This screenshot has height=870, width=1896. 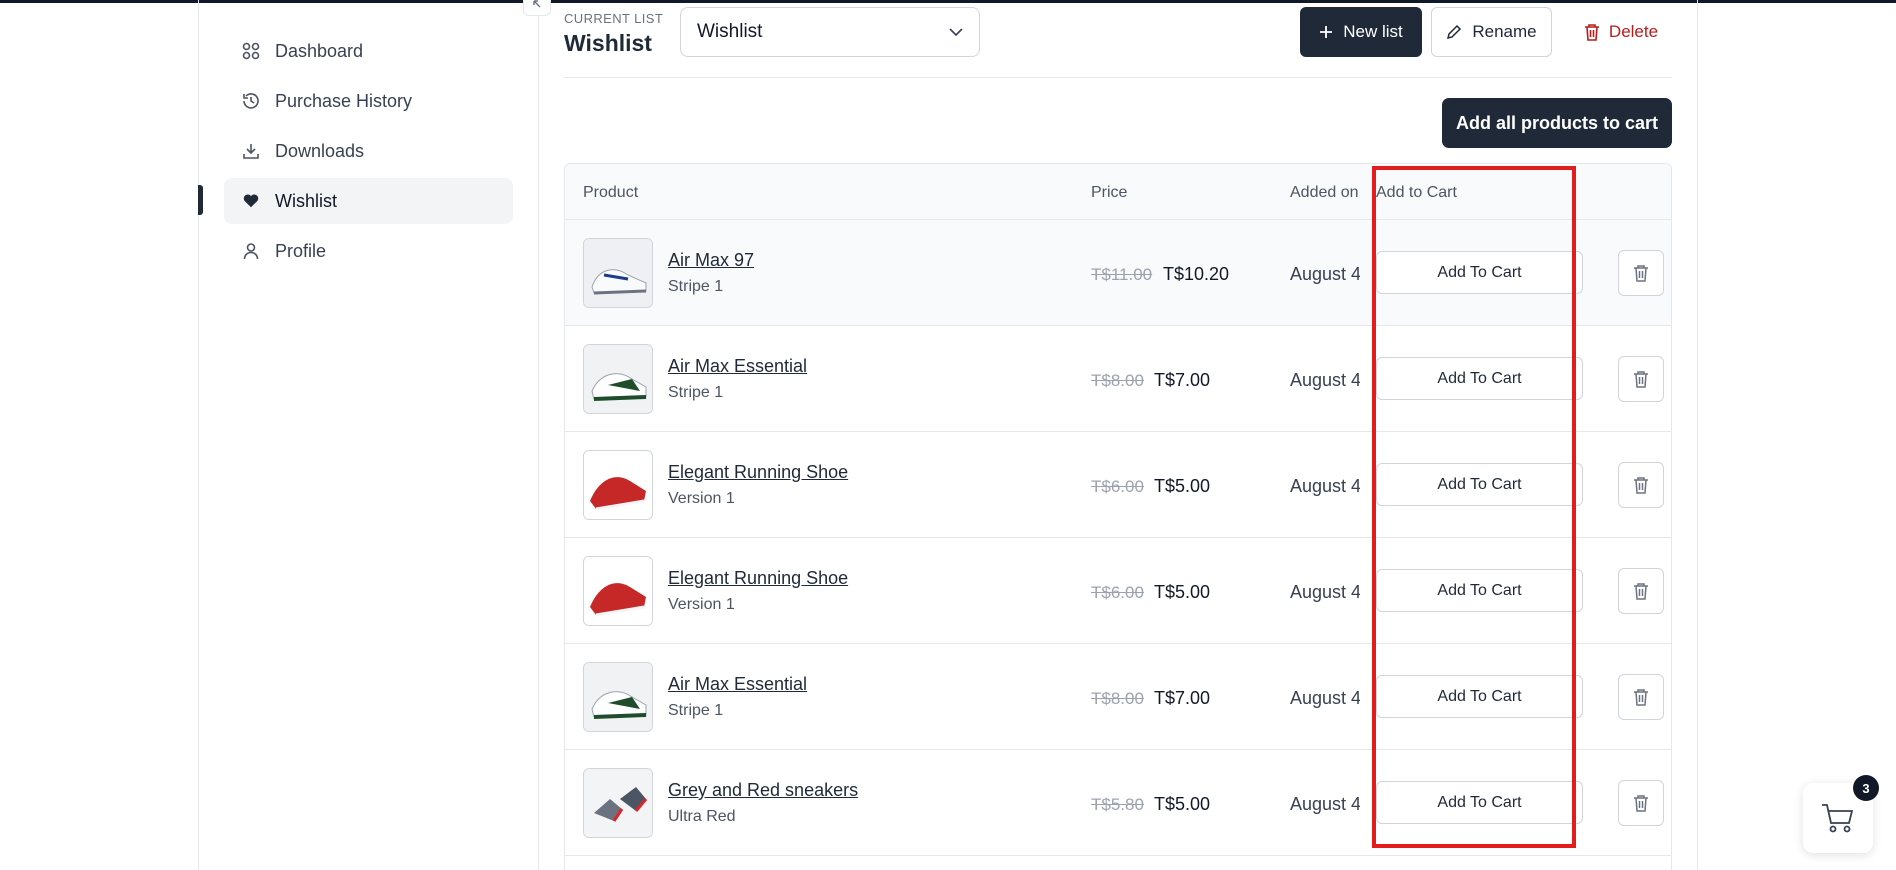 I want to click on page-title: Wishlist, so click(x=608, y=43).